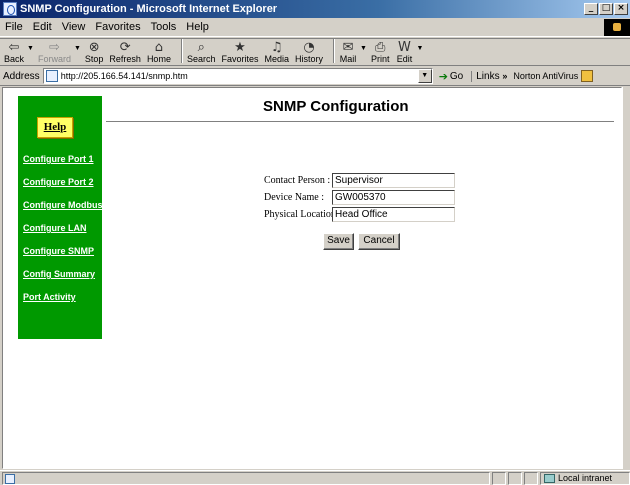 The image size is (630, 485). What do you see at coordinates (10, 478) in the screenshot?
I see `done-page-icon` at bounding box center [10, 478].